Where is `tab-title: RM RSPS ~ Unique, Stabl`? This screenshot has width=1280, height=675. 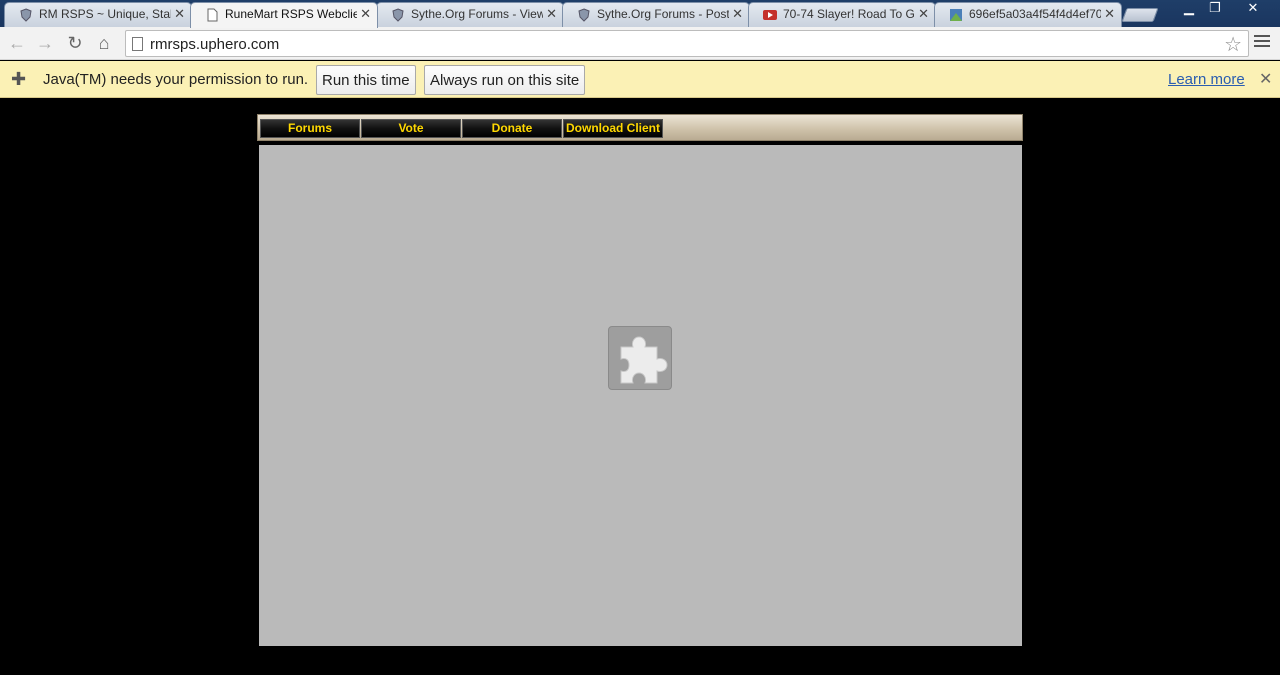
tab-title: RM RSPS ~ Unique, Stabl is located at coordinates (105, 14).